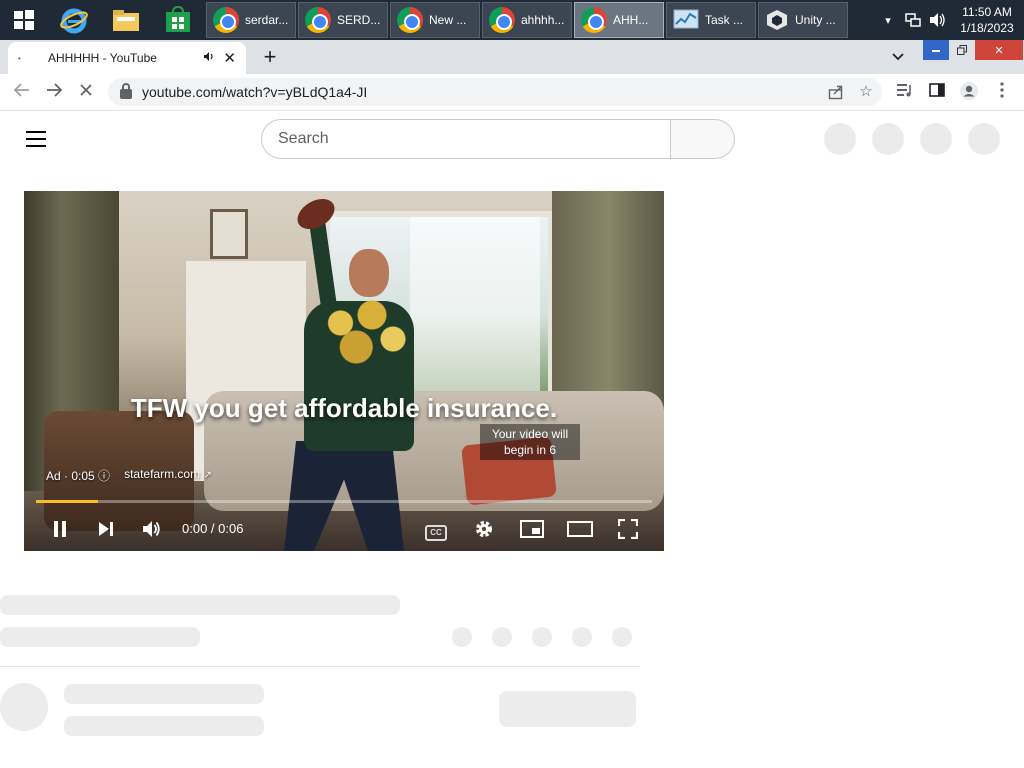  What do you see at coordinates (436, 533) in the screenshot?
I see `captions-label: CC` at bounding box center [436, 533].